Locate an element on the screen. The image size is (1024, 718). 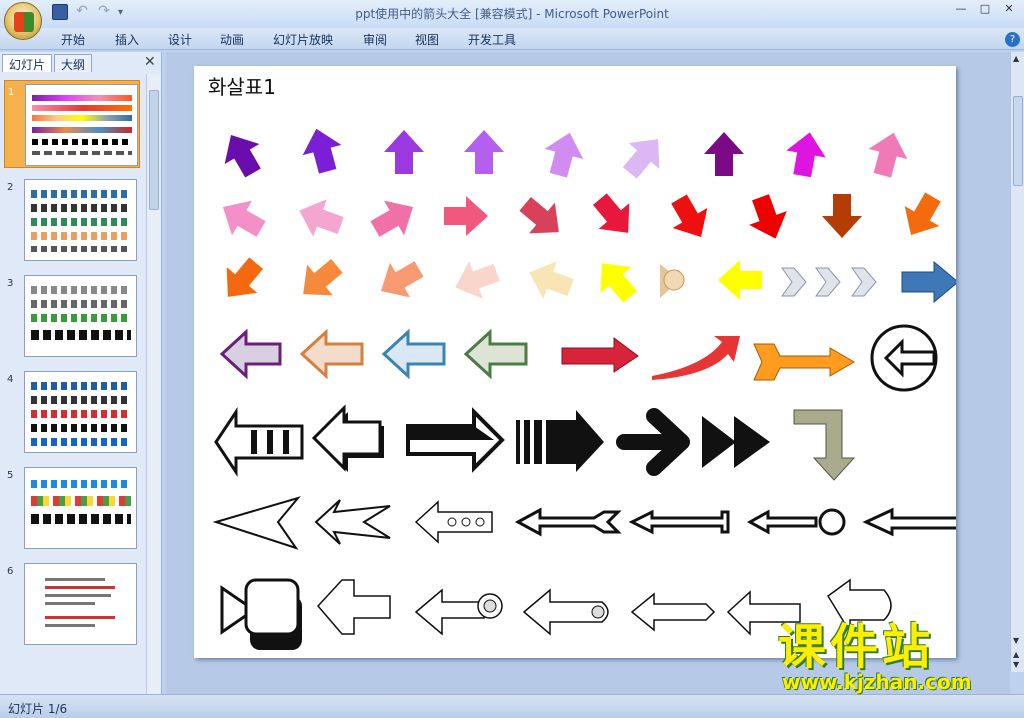
watermark-text: 课件站 is located at coordinates (856, 647).